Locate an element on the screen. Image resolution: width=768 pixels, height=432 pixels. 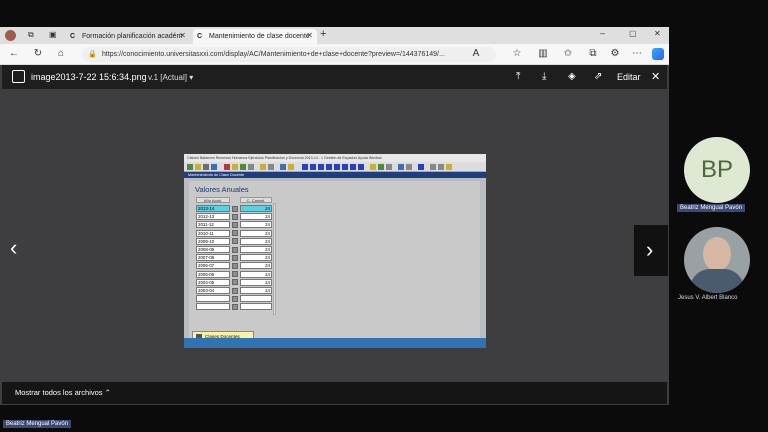
home-icon: ⌂ is located at coordinates (61, 53).